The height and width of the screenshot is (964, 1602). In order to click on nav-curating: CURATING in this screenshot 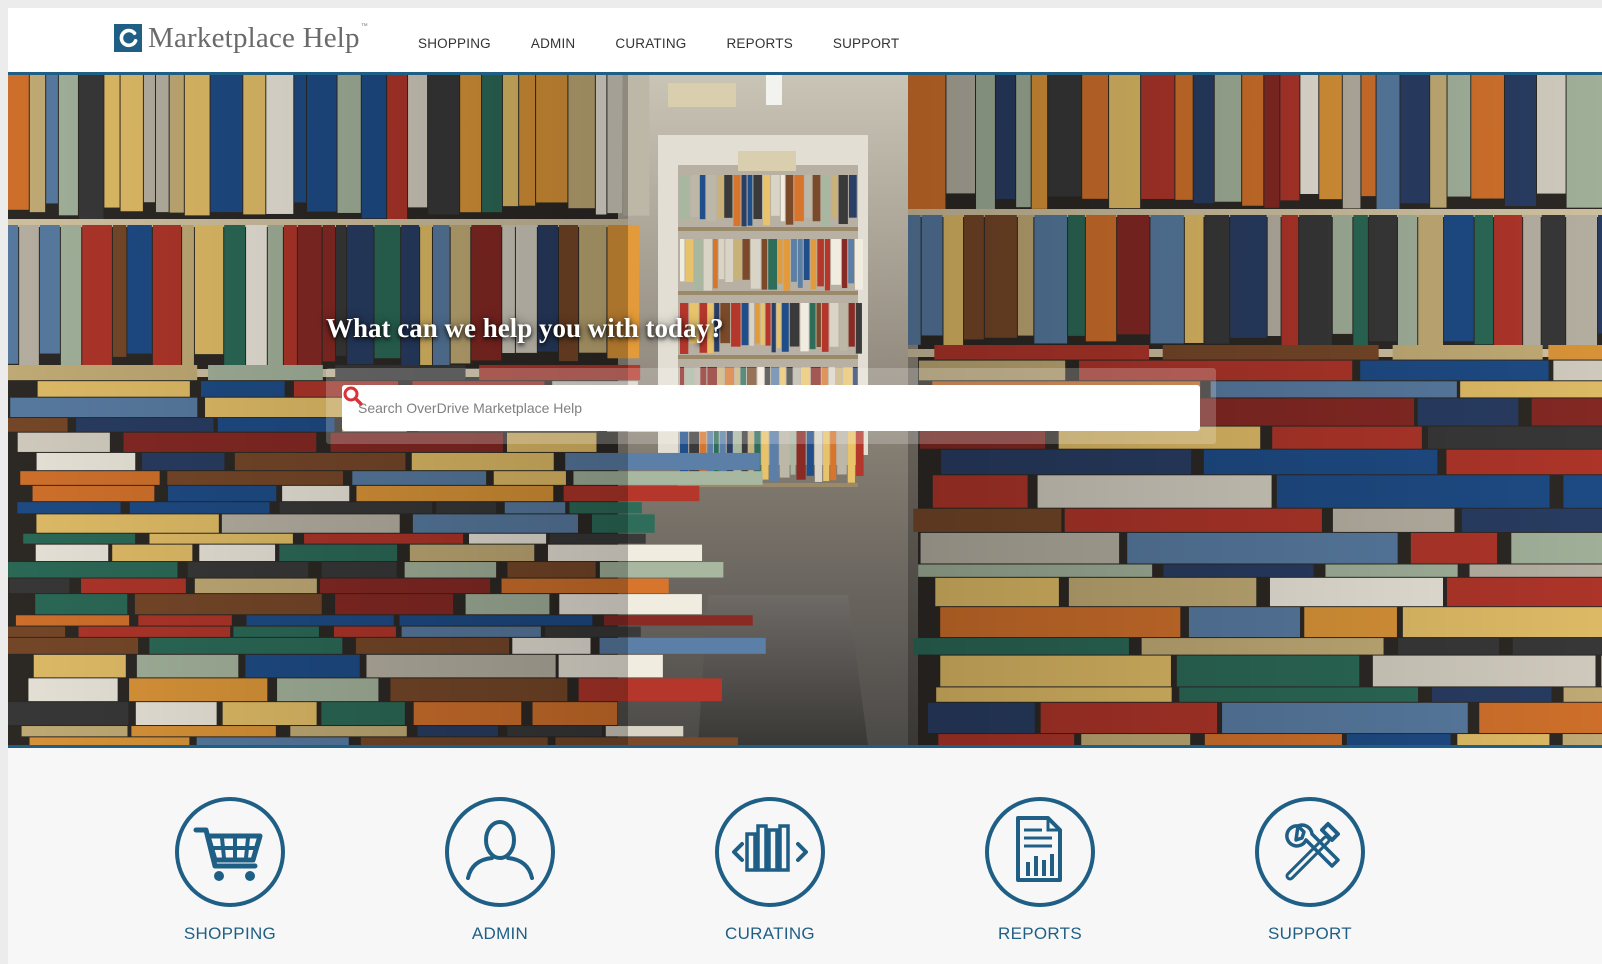, I will do `click(650, 43)`.